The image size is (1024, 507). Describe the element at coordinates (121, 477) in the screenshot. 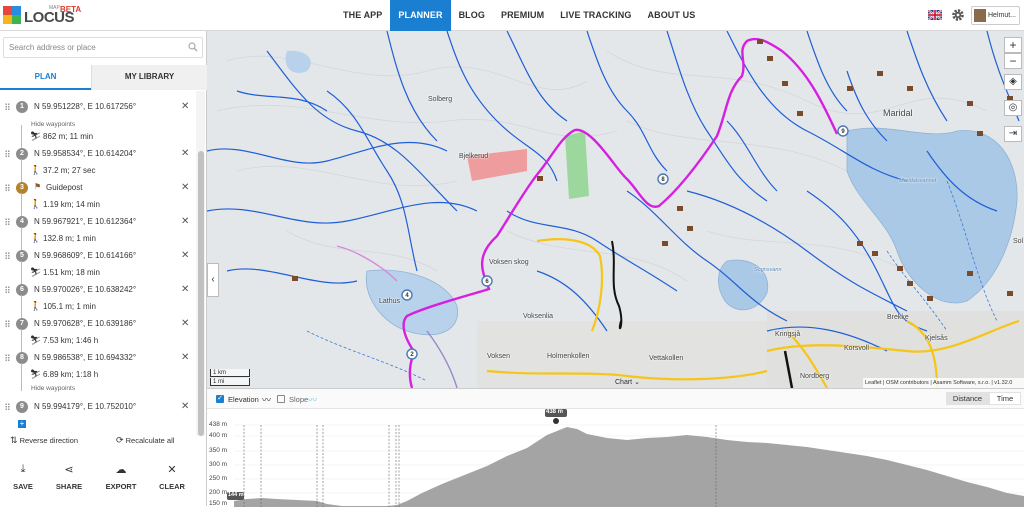

I see `export-button: ☁ EXPORT` at that location.